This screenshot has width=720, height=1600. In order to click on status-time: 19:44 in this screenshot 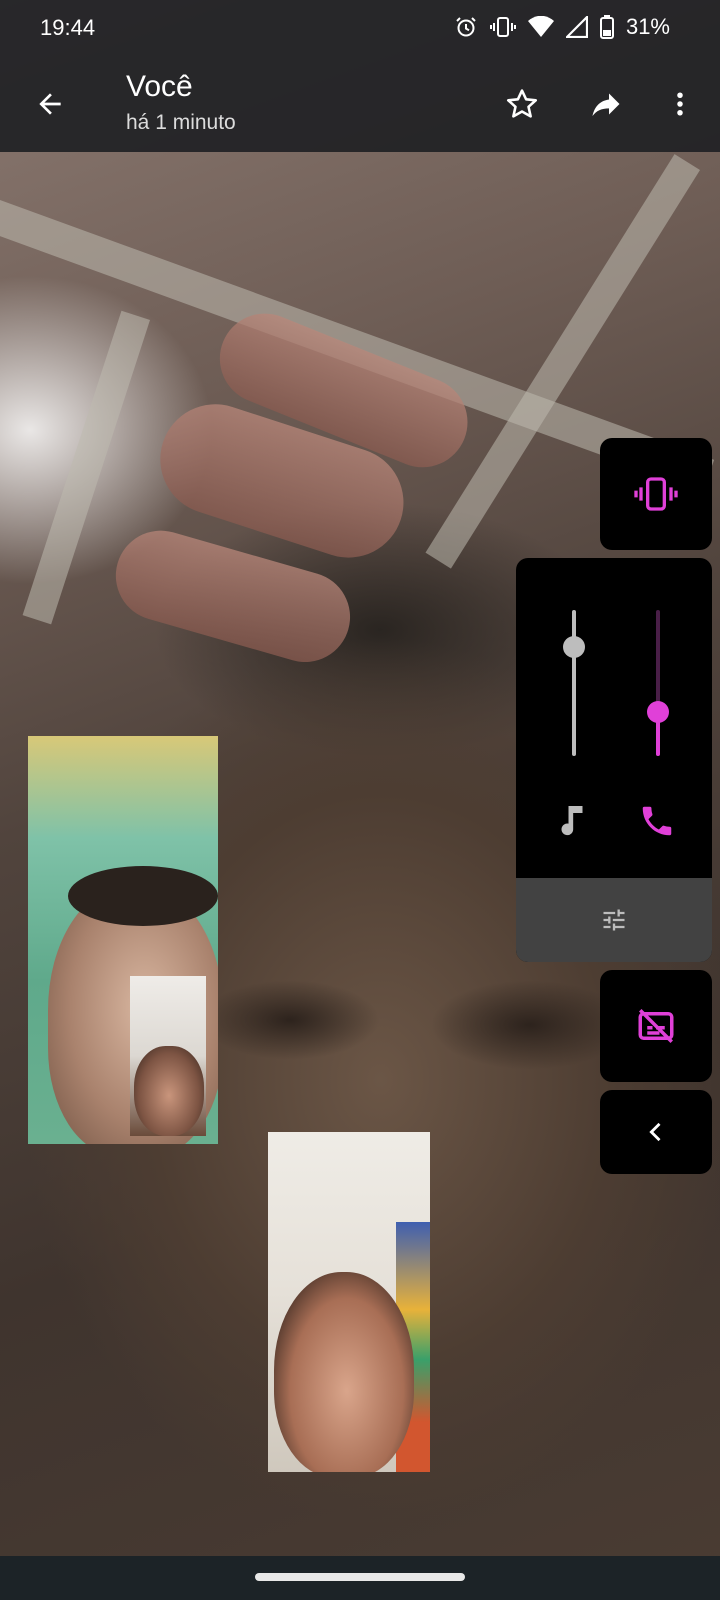, I will do `click(68, 27)`.